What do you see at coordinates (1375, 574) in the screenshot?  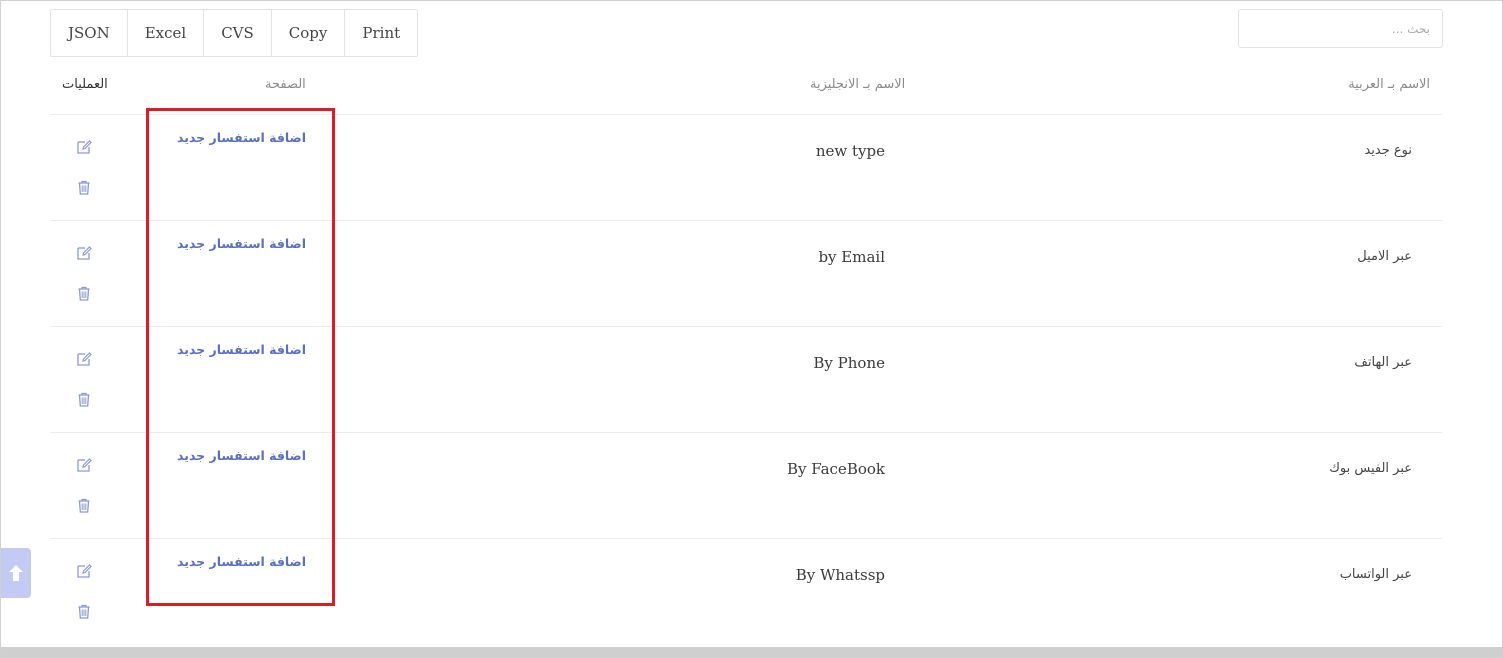 I see `cell-name-ar: عبر الواتساب` at bounding box center [1375, 574].